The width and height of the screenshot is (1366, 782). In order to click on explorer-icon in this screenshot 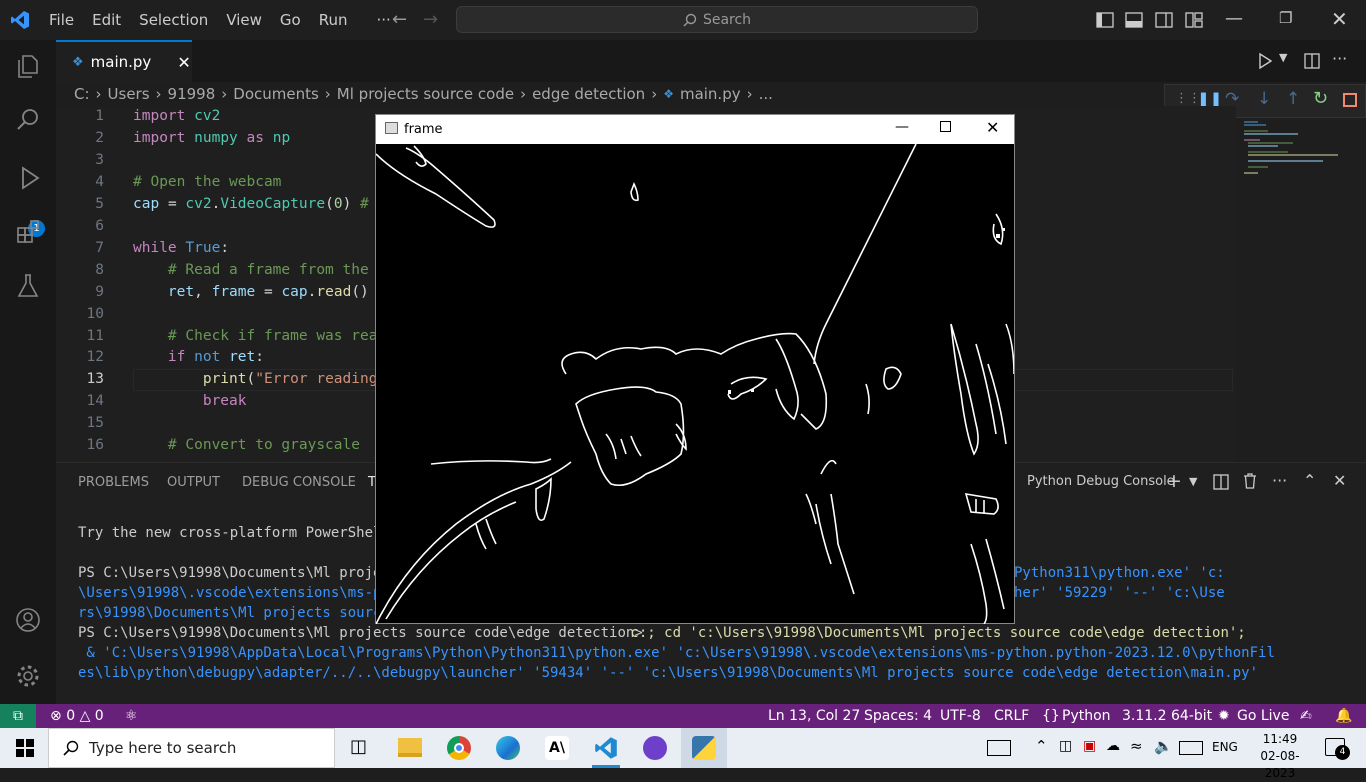, I will do `click(28, 66)`.